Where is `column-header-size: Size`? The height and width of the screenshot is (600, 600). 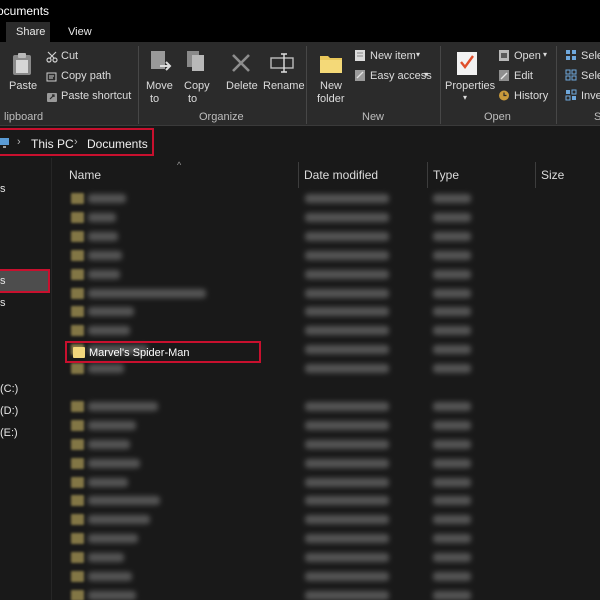 column-header-size: Size is located at coordinates (552, 175).